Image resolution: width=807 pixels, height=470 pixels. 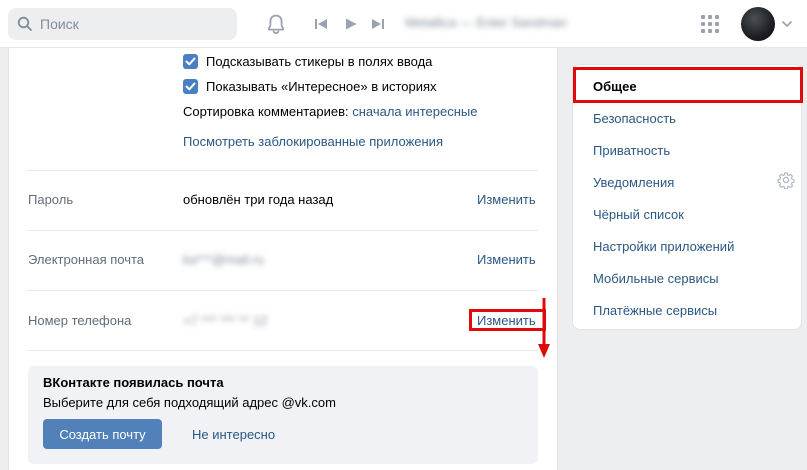 I want to click on phone-label: Номер телефона, so click(x=80, y=320).